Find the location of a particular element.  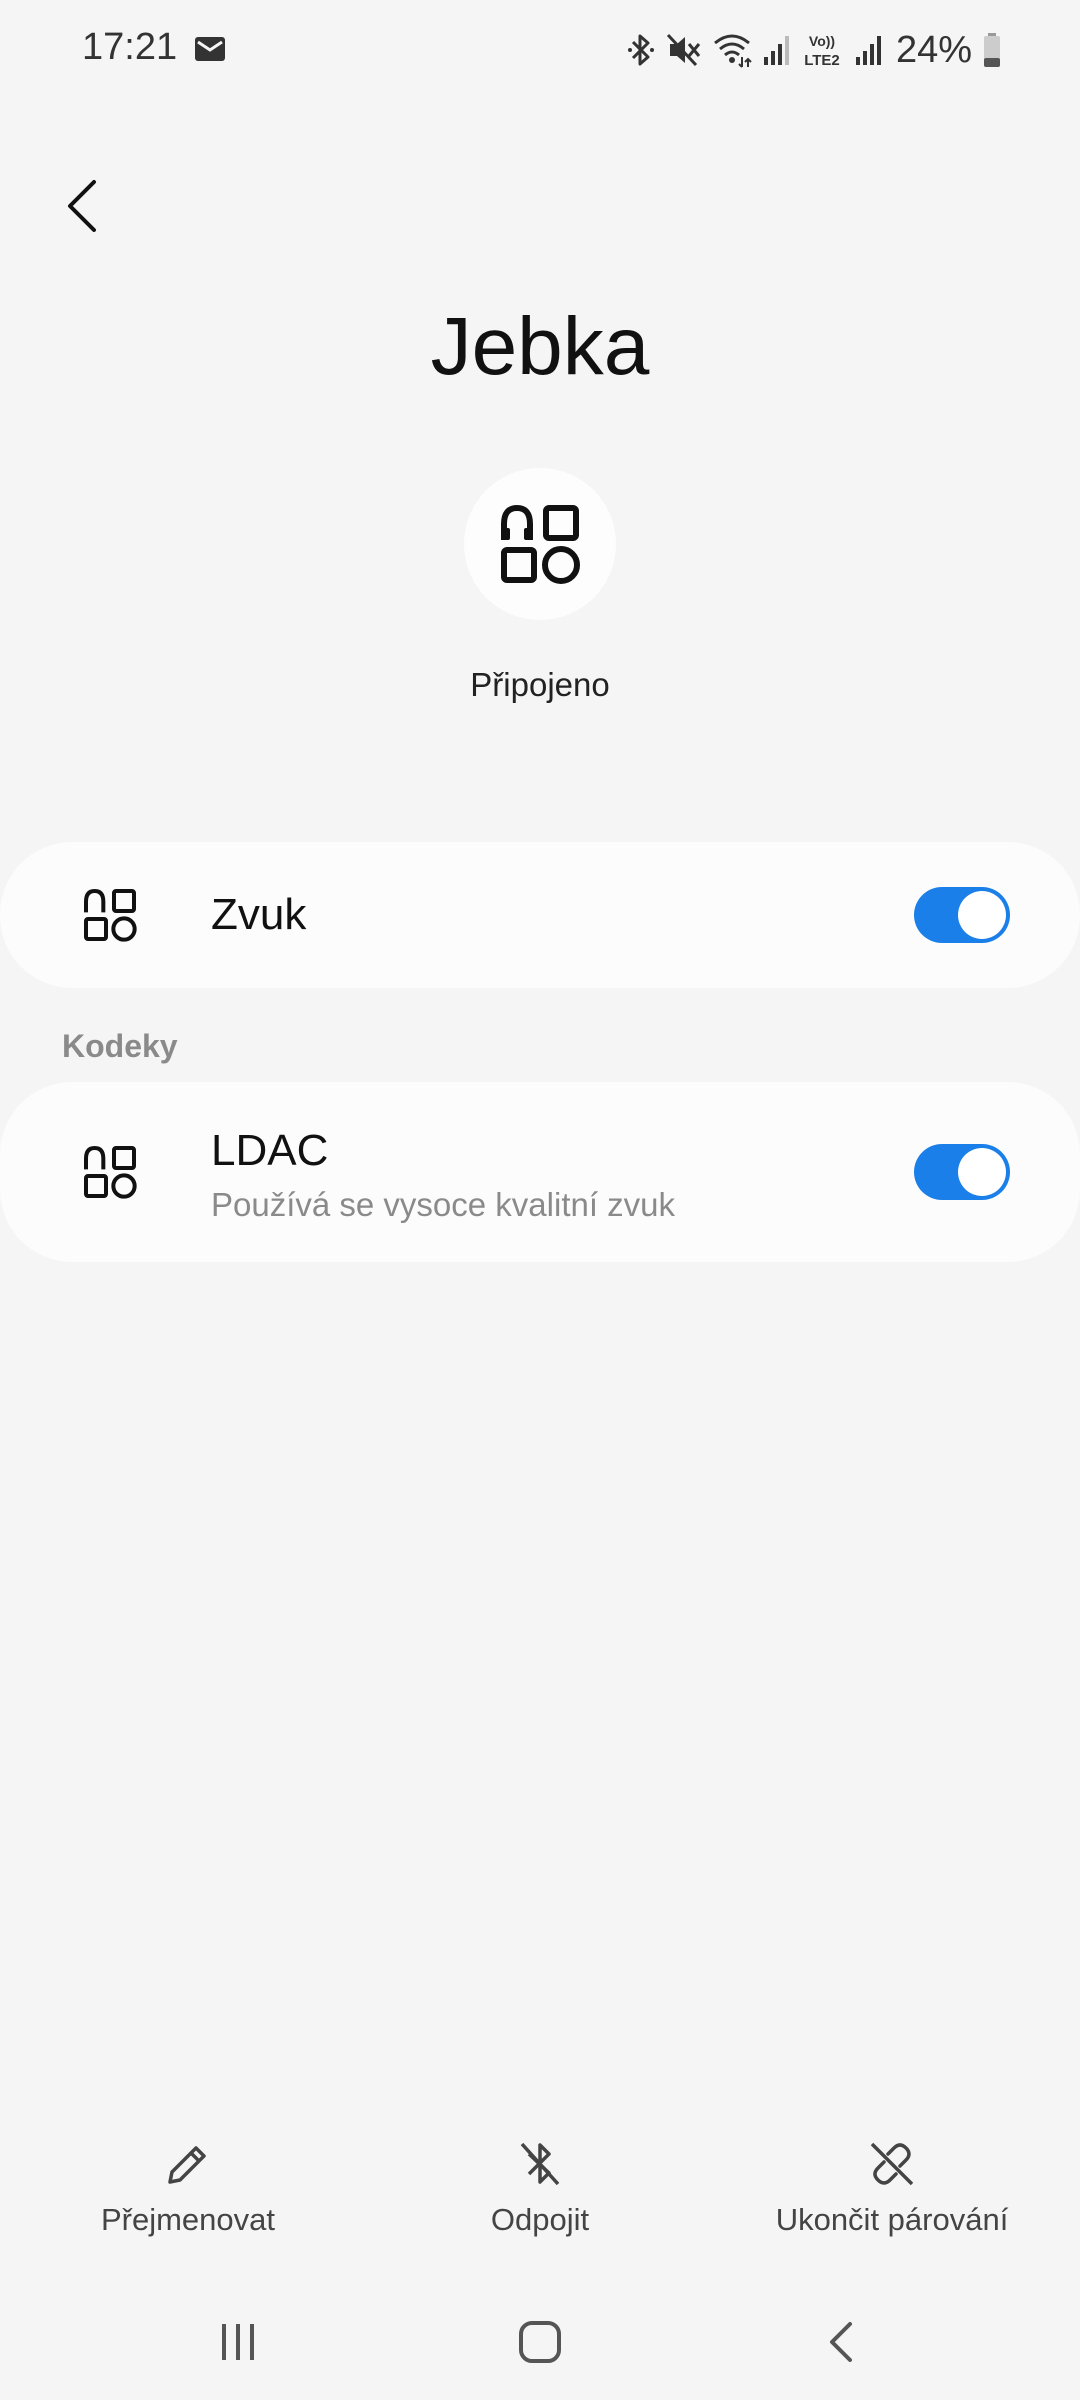

battery-icon is located at coordinates (992, 50).